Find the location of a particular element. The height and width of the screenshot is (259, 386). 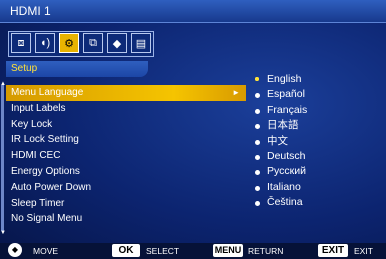

menu-item-sleep-timer: Sleep Timer is located at coordinates (126, 204).